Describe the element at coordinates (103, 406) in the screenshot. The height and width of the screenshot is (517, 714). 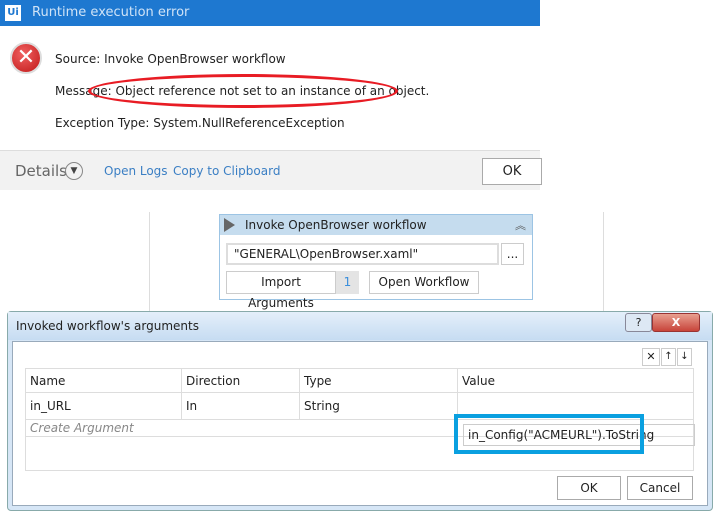
I see `name-cell: in_URL` at that location.